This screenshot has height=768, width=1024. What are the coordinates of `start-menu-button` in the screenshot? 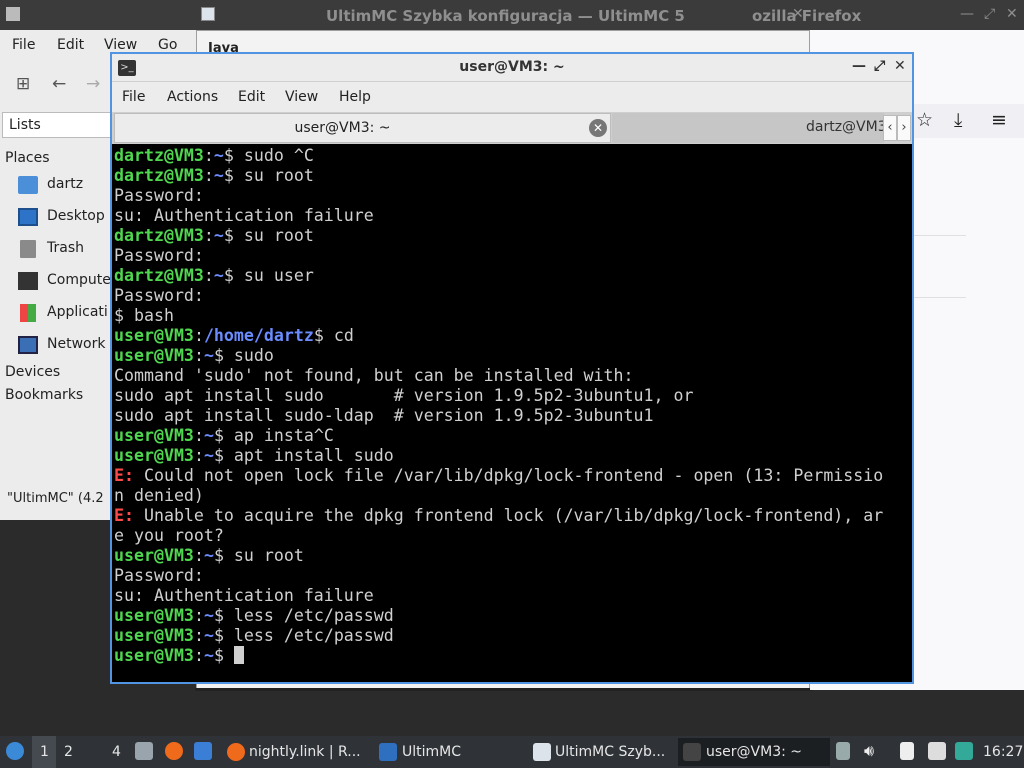 It's located at (15, 752).